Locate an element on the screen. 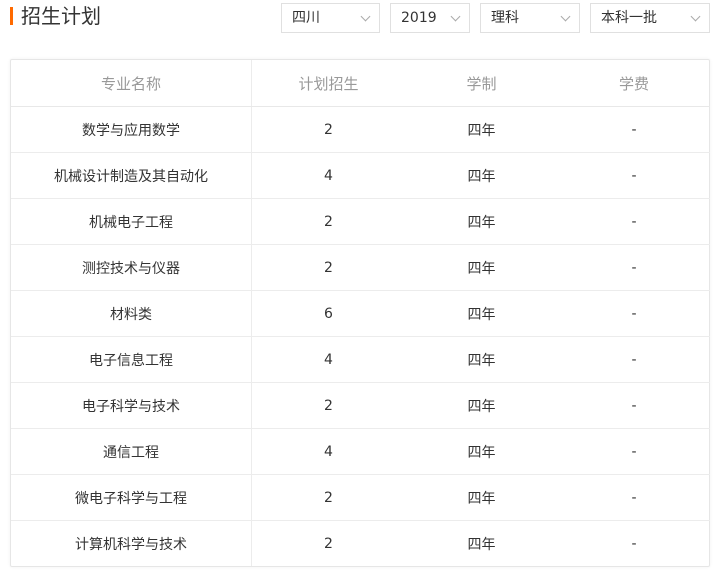 This screenshot has height=573, width=720. subject-select-value: 理科 is located at coordinates (505, 18).